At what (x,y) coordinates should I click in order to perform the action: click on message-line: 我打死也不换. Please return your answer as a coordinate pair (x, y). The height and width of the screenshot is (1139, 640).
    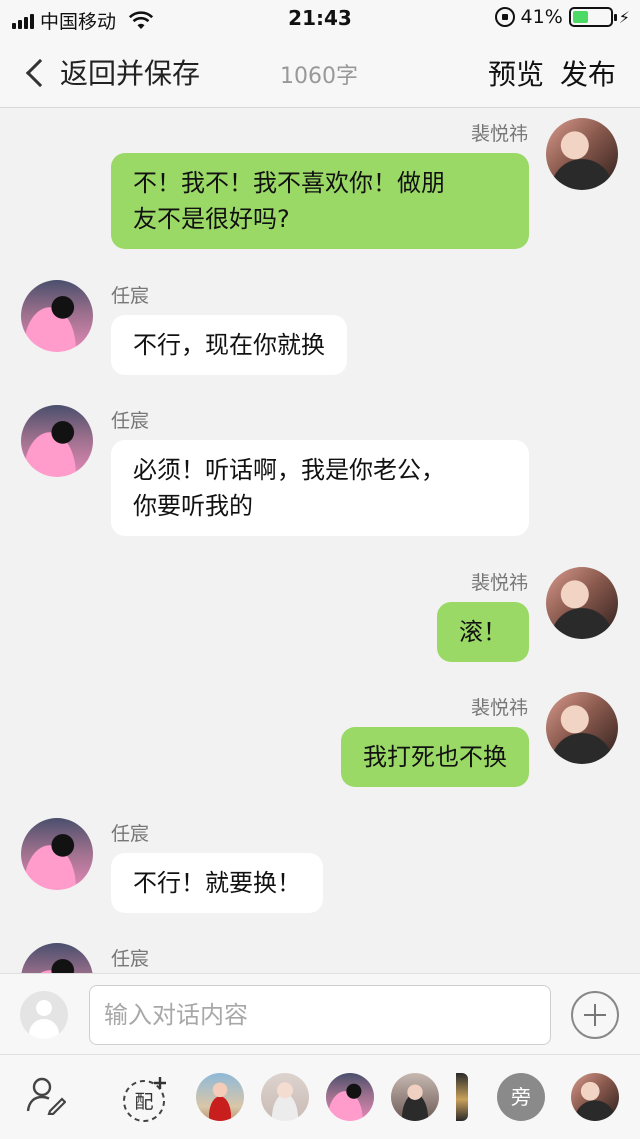
    Looking at the image, I should click on (435, 757).